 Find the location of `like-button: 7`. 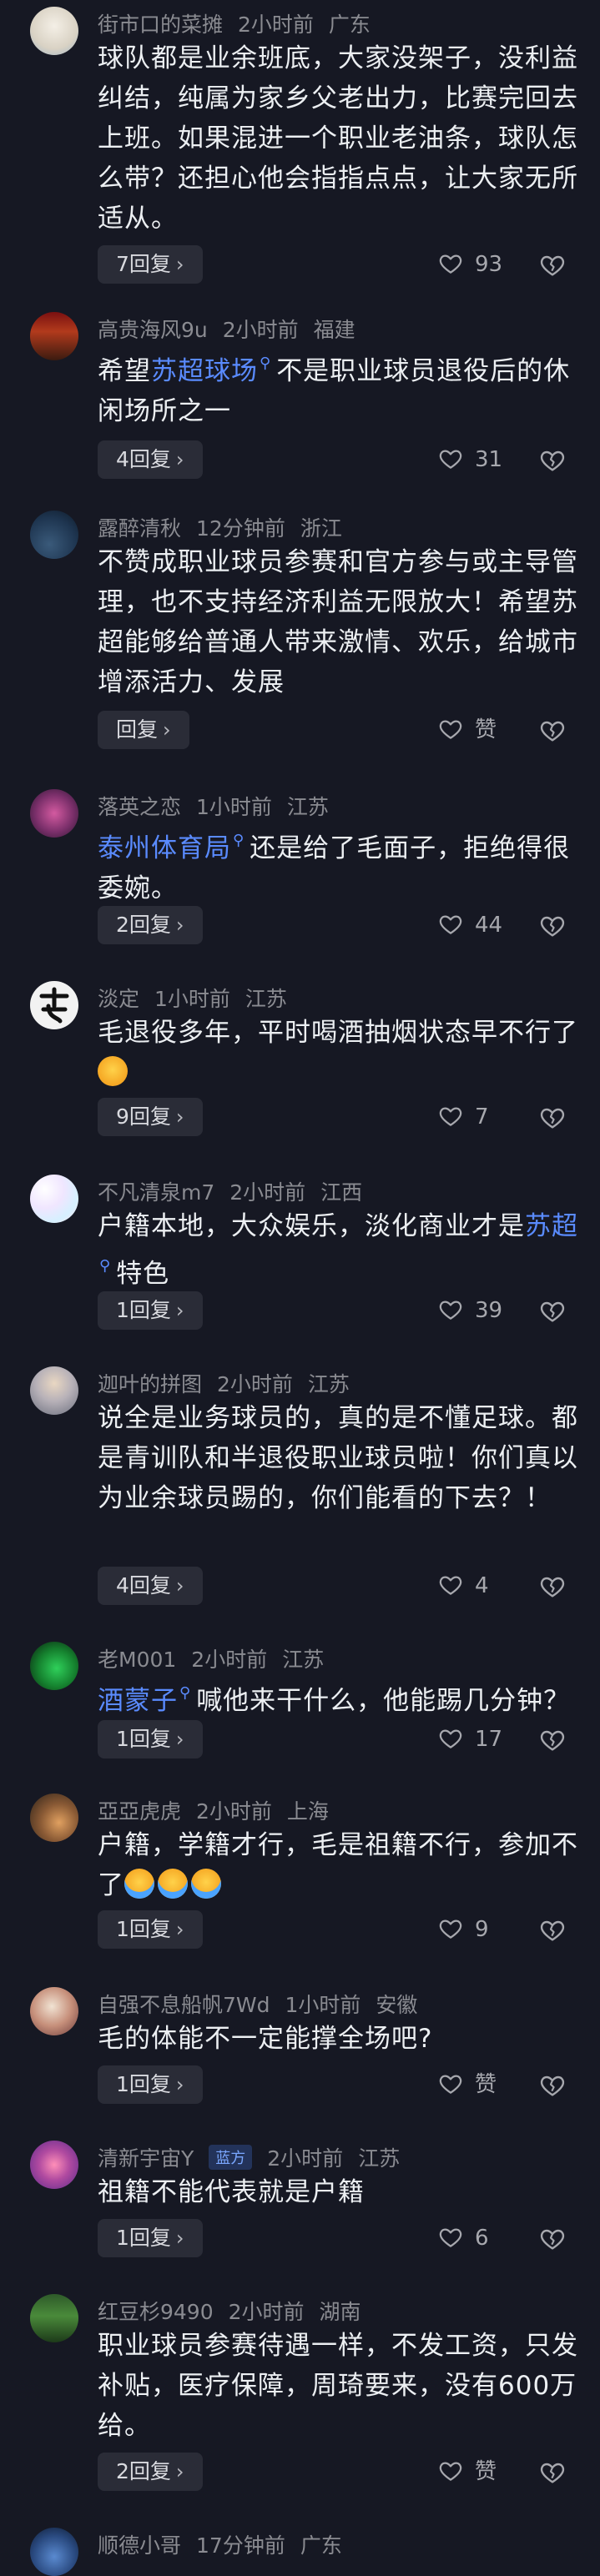

like-button: 7 is located at coordinates (463, 1117).